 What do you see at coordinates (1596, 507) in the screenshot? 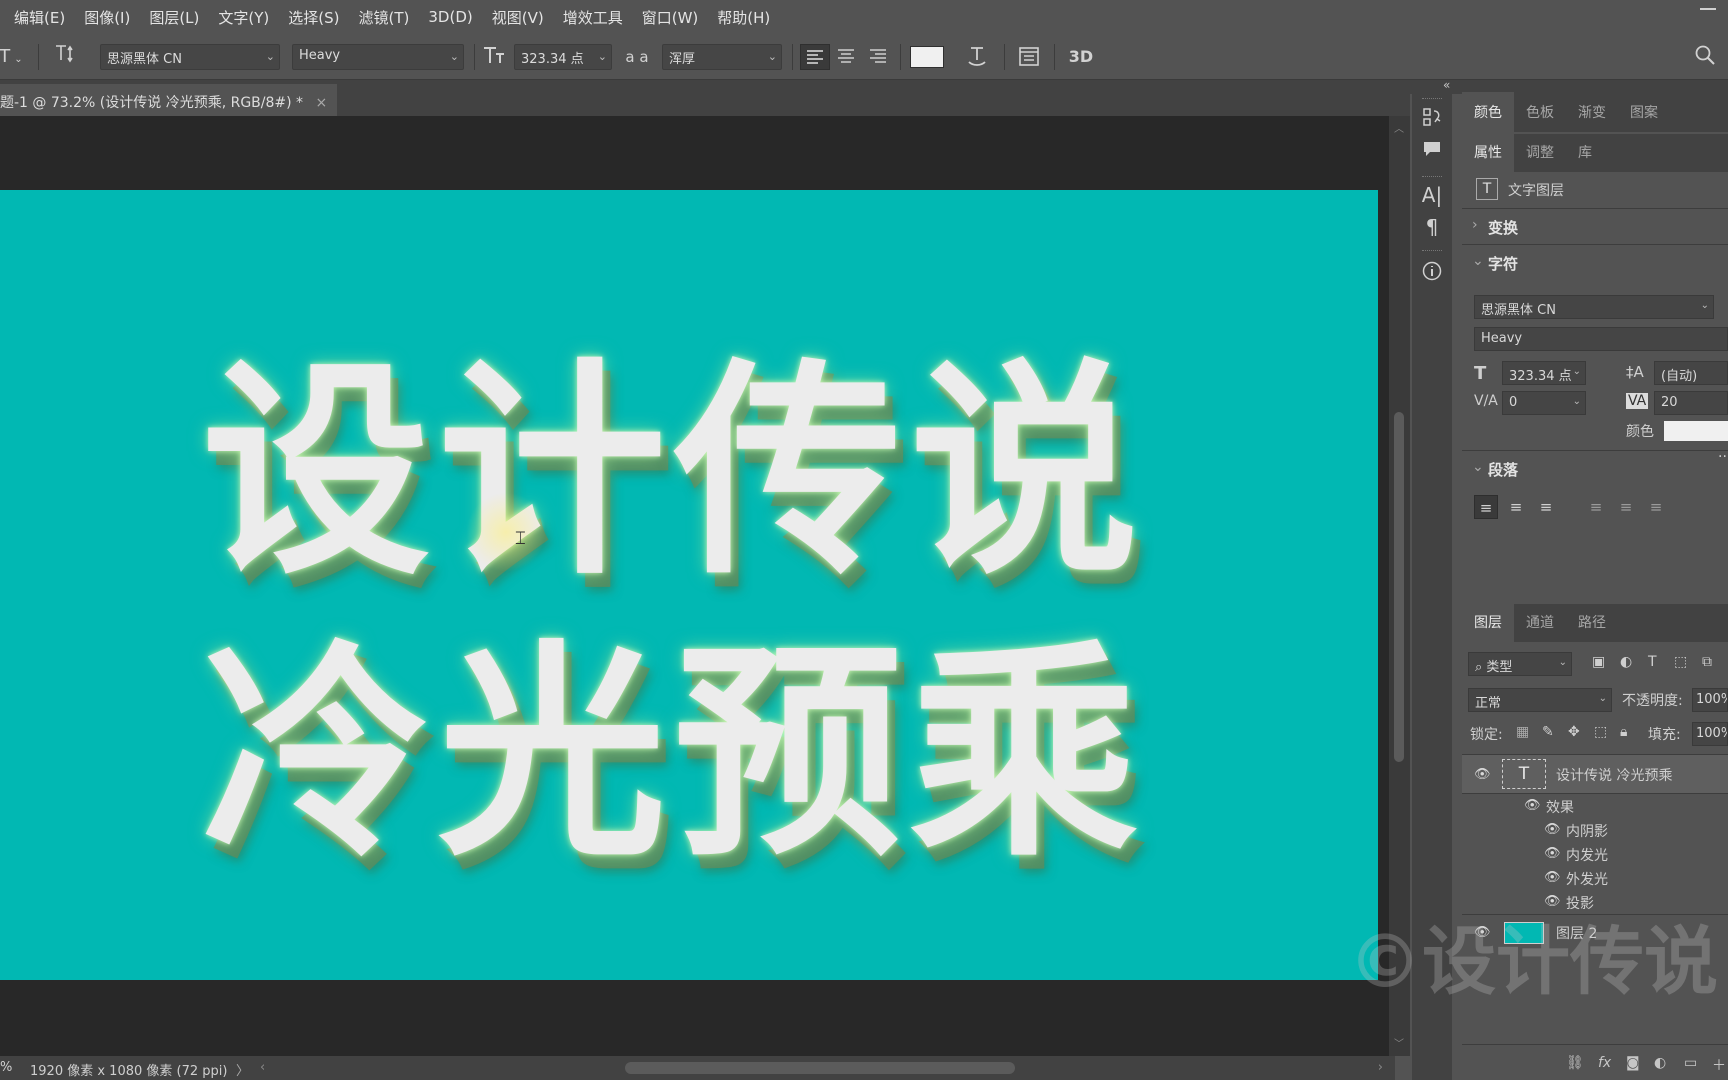
I see `justify-last-left-button: ≡` at bounding box center [1596, 507].